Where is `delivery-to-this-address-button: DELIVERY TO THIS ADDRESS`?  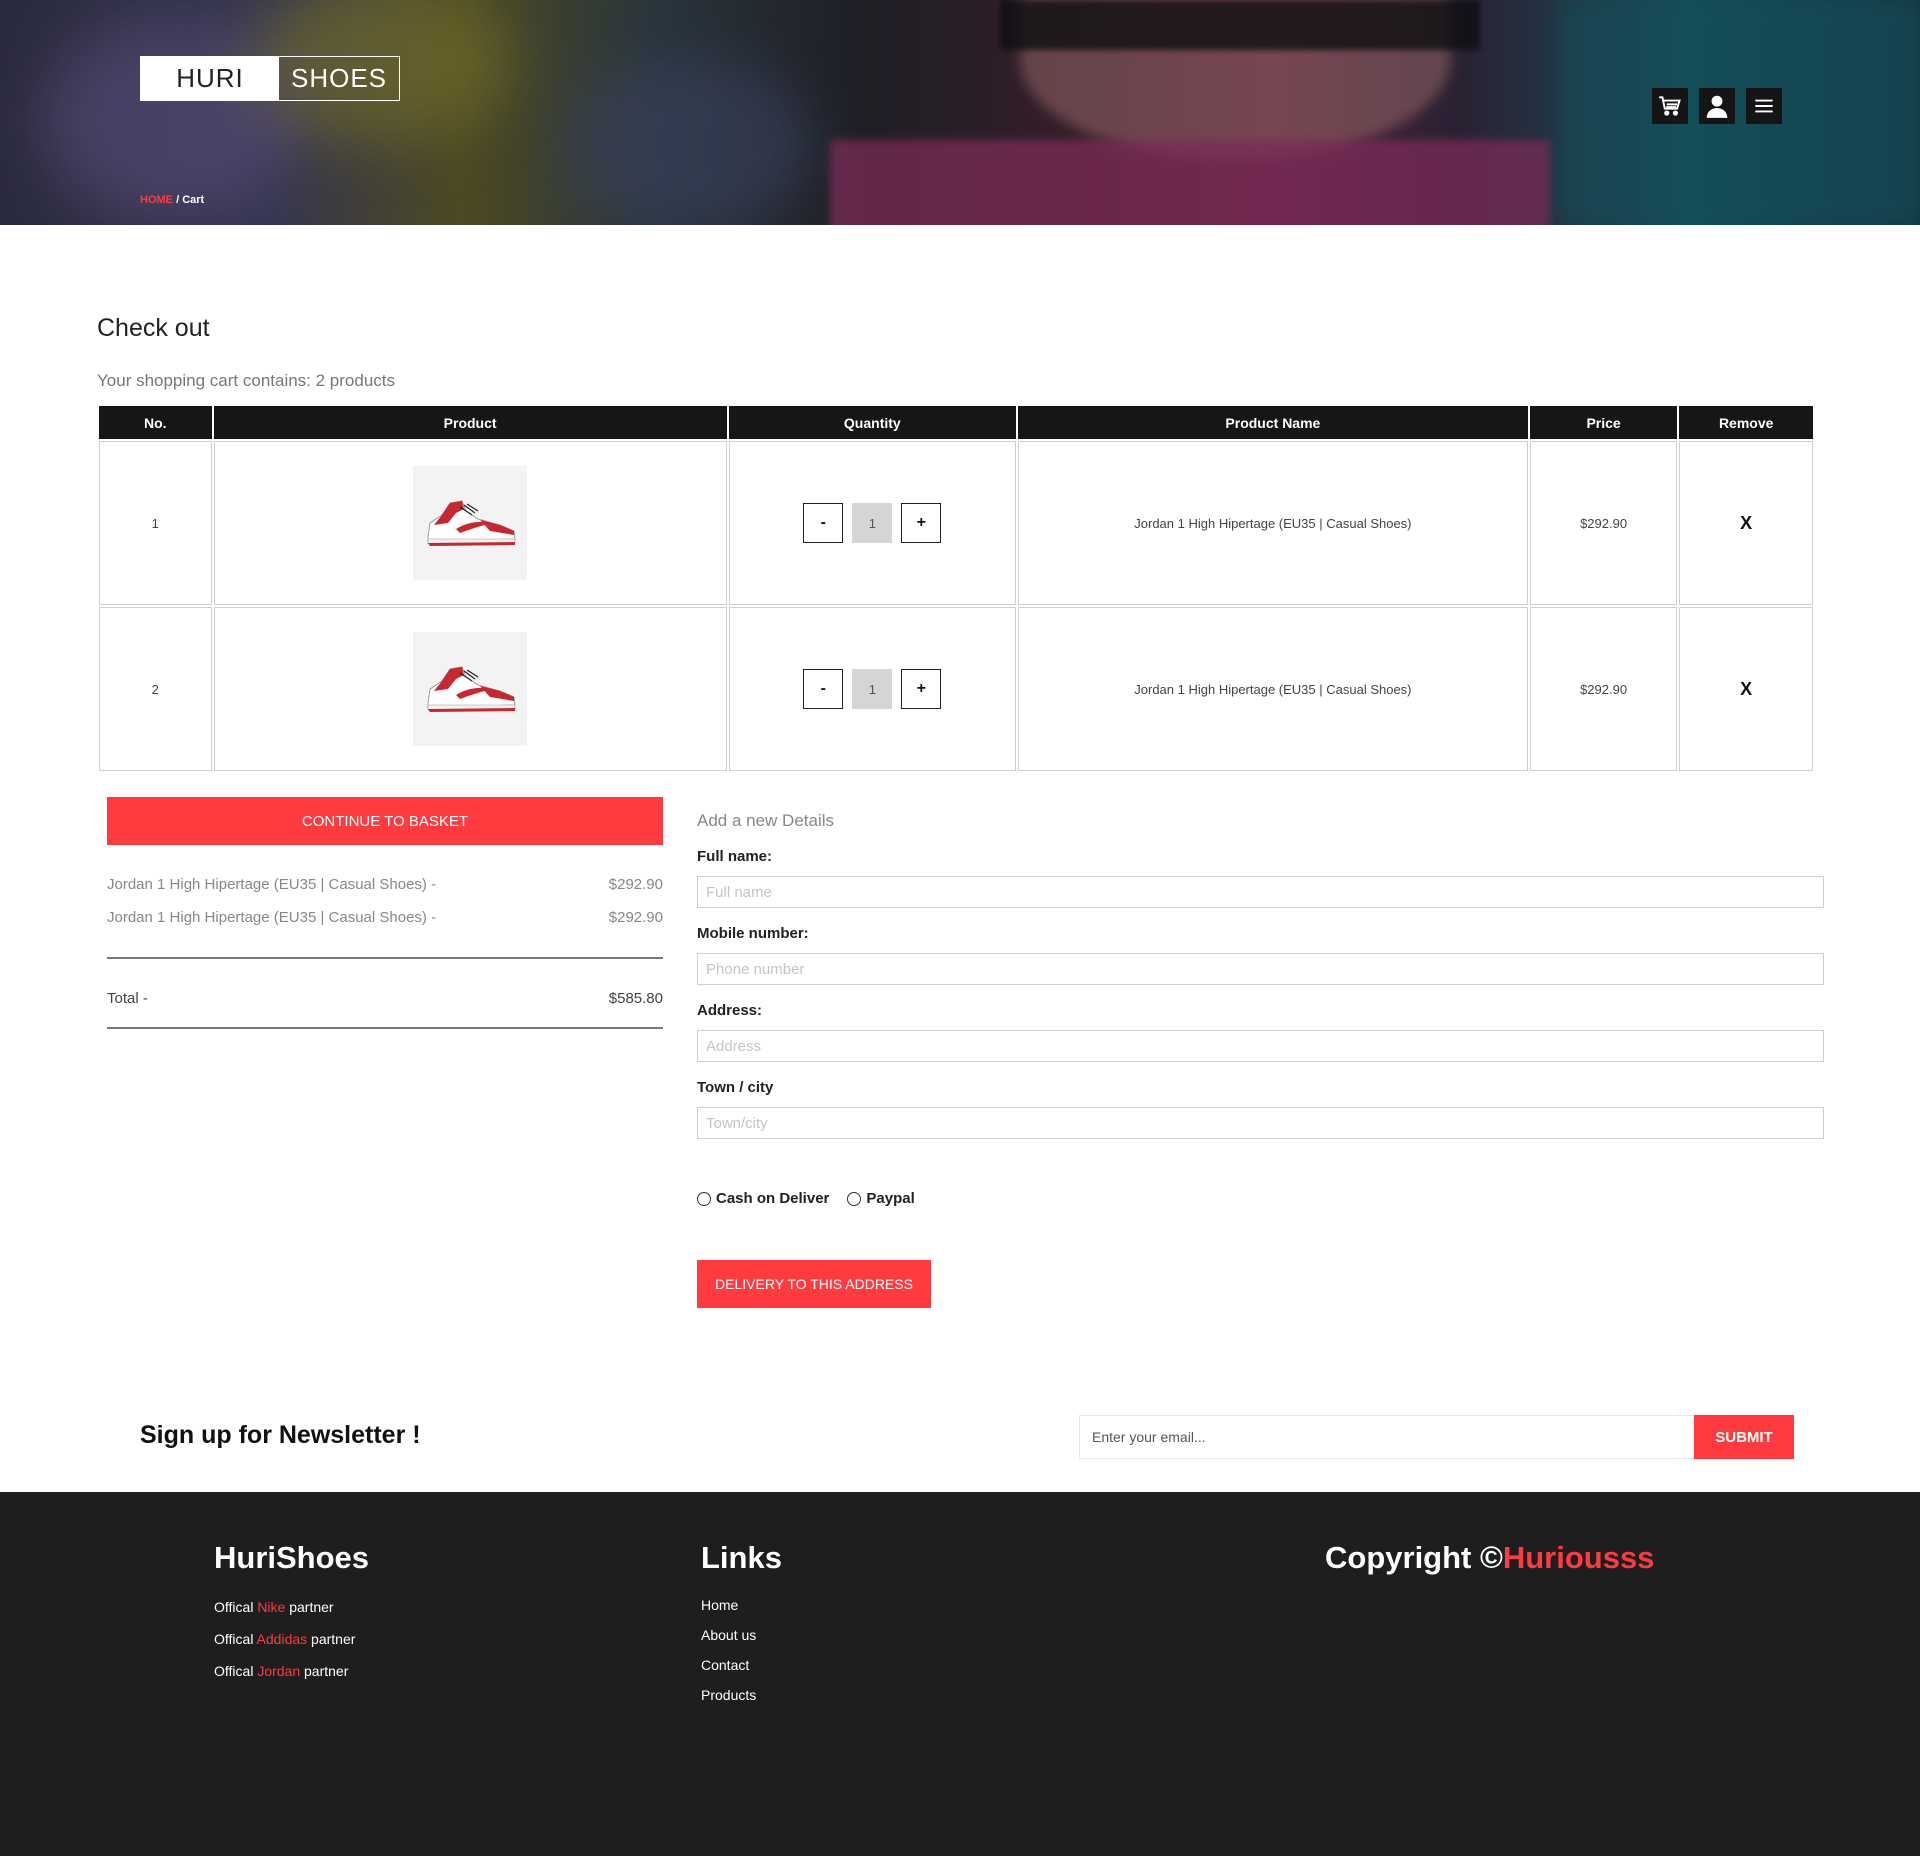
delivery-to-this-address-button: DELIVERY TO THIS ADDRESS is located at coordinates (814, 1284).